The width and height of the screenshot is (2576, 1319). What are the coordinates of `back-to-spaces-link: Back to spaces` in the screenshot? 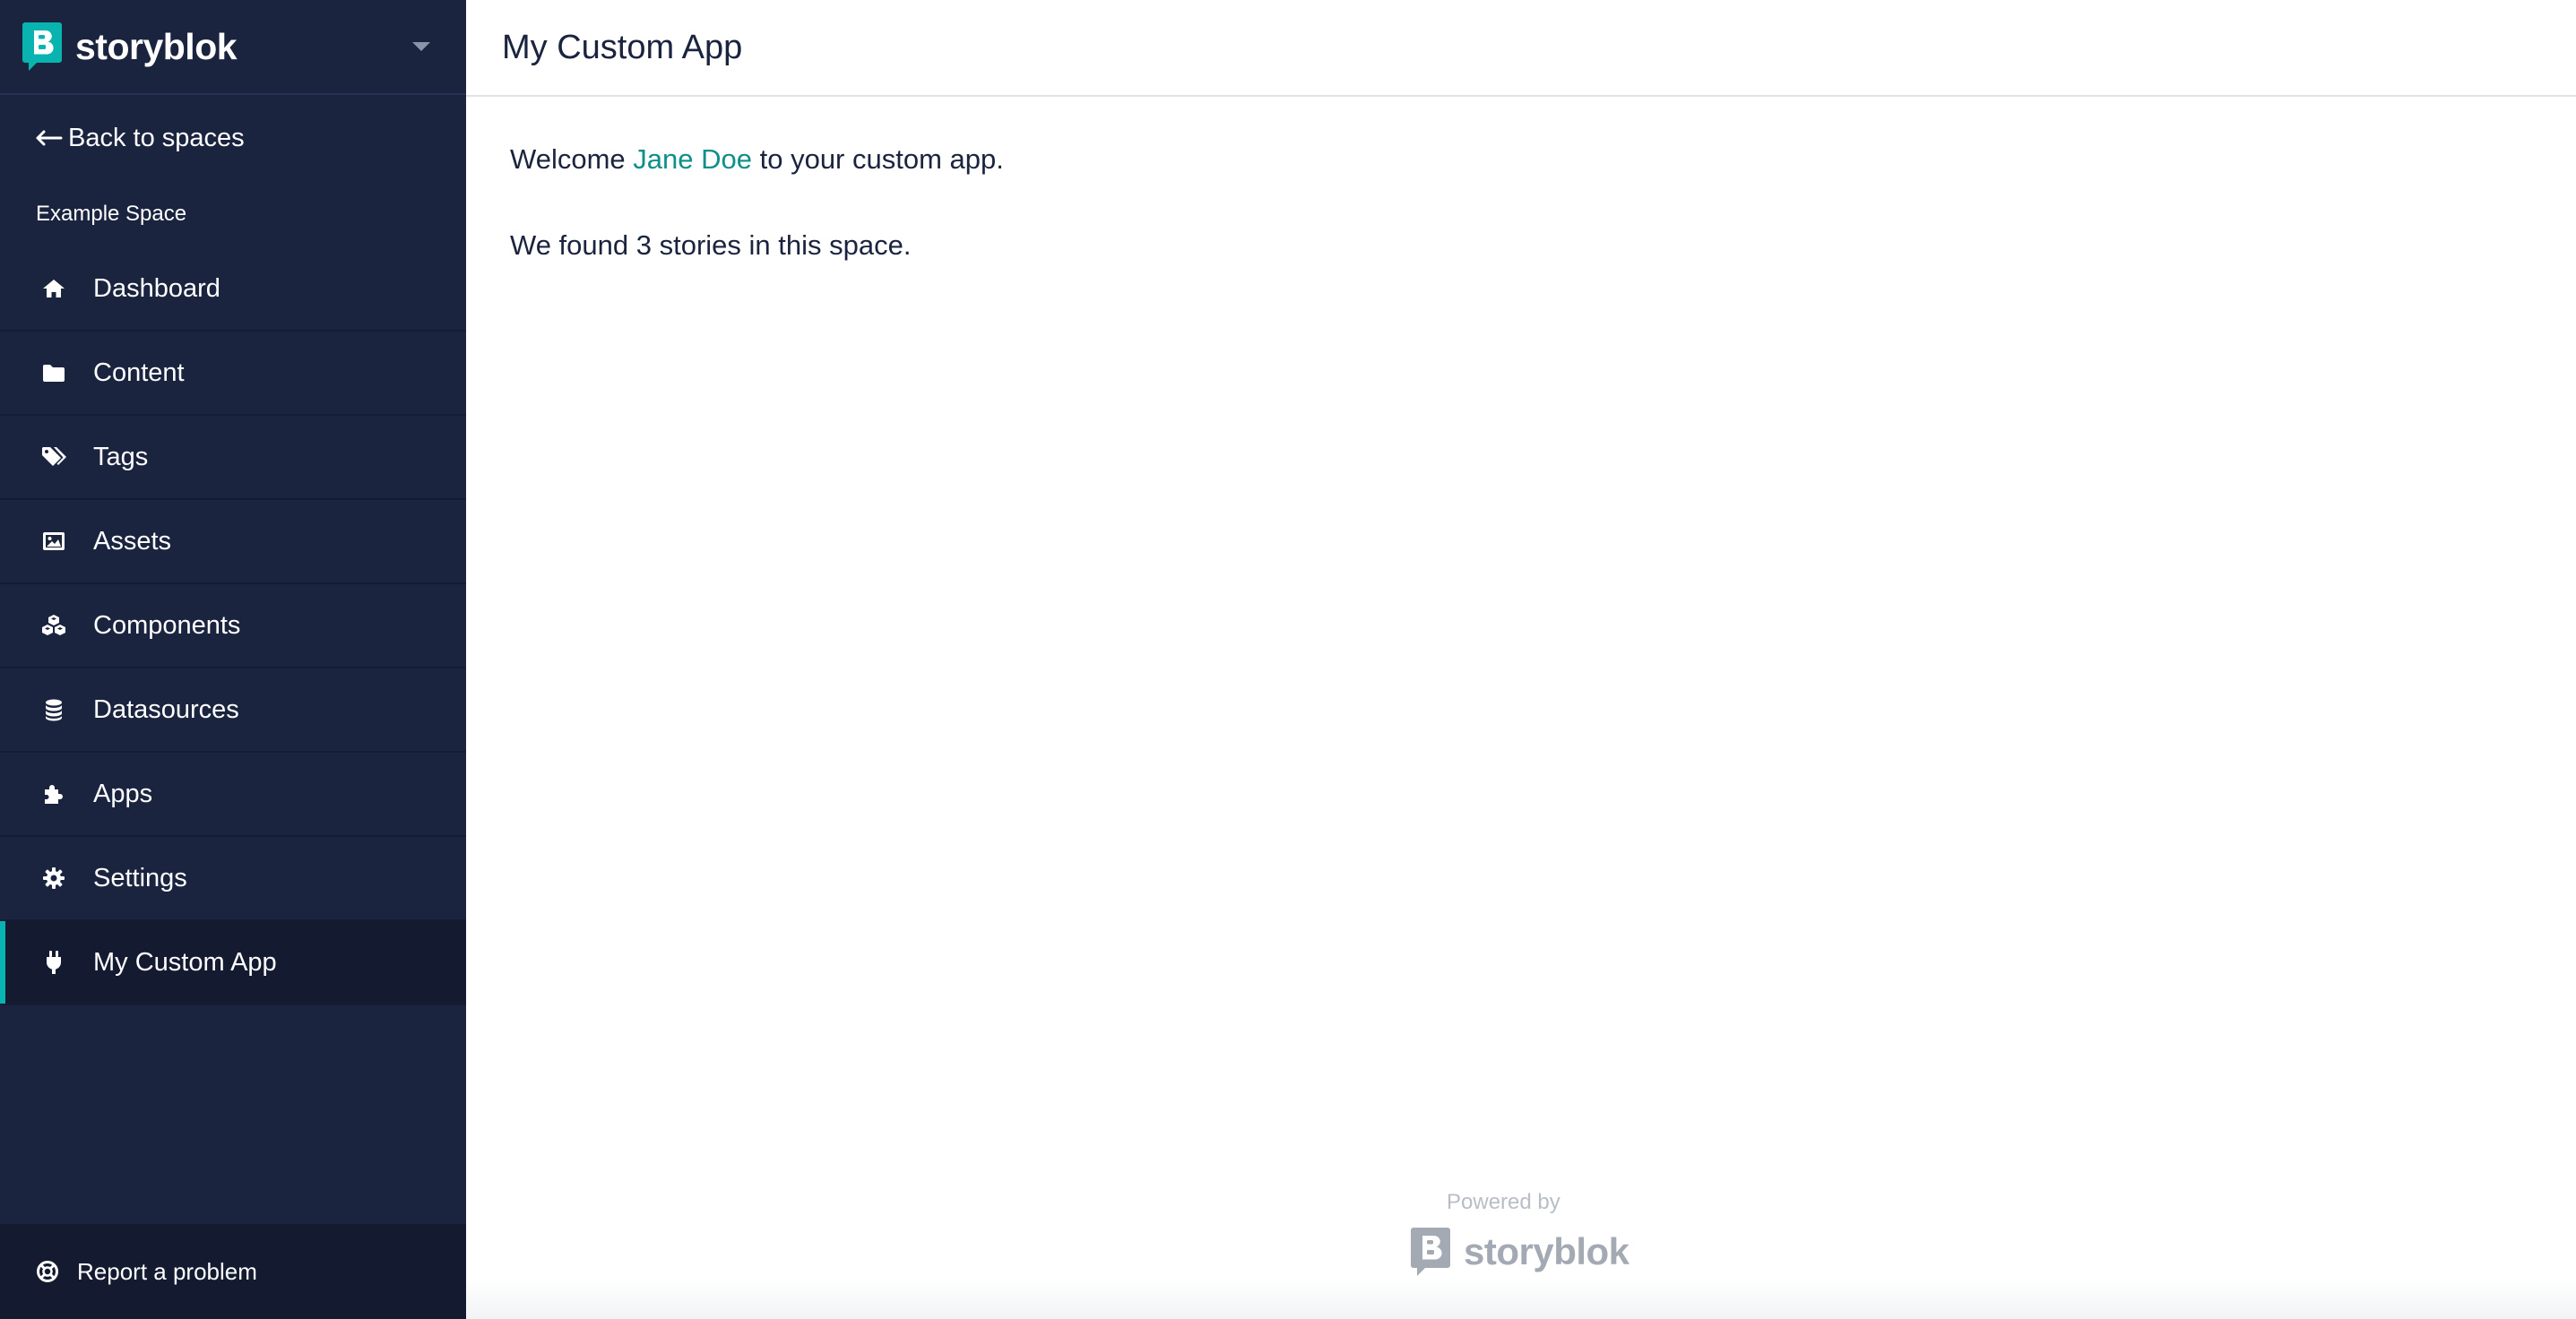 It's located at (233, 138).